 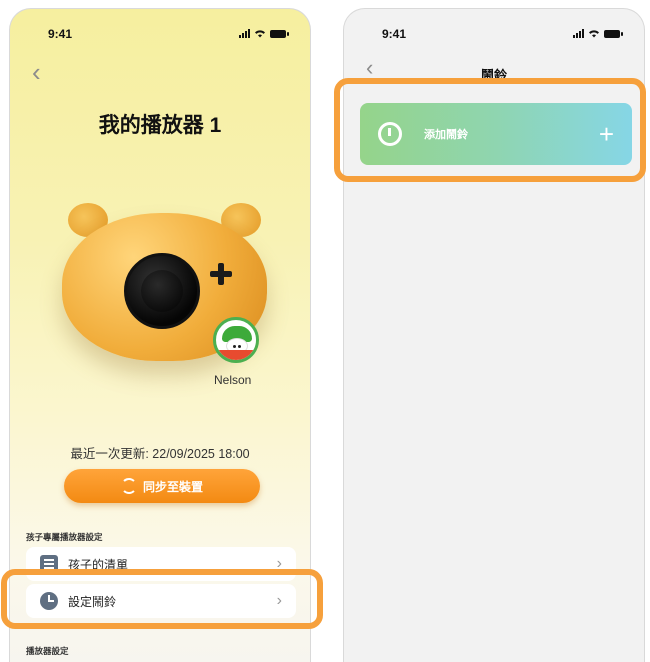 I want to click on sync-icon, so click(x=128, y=486).